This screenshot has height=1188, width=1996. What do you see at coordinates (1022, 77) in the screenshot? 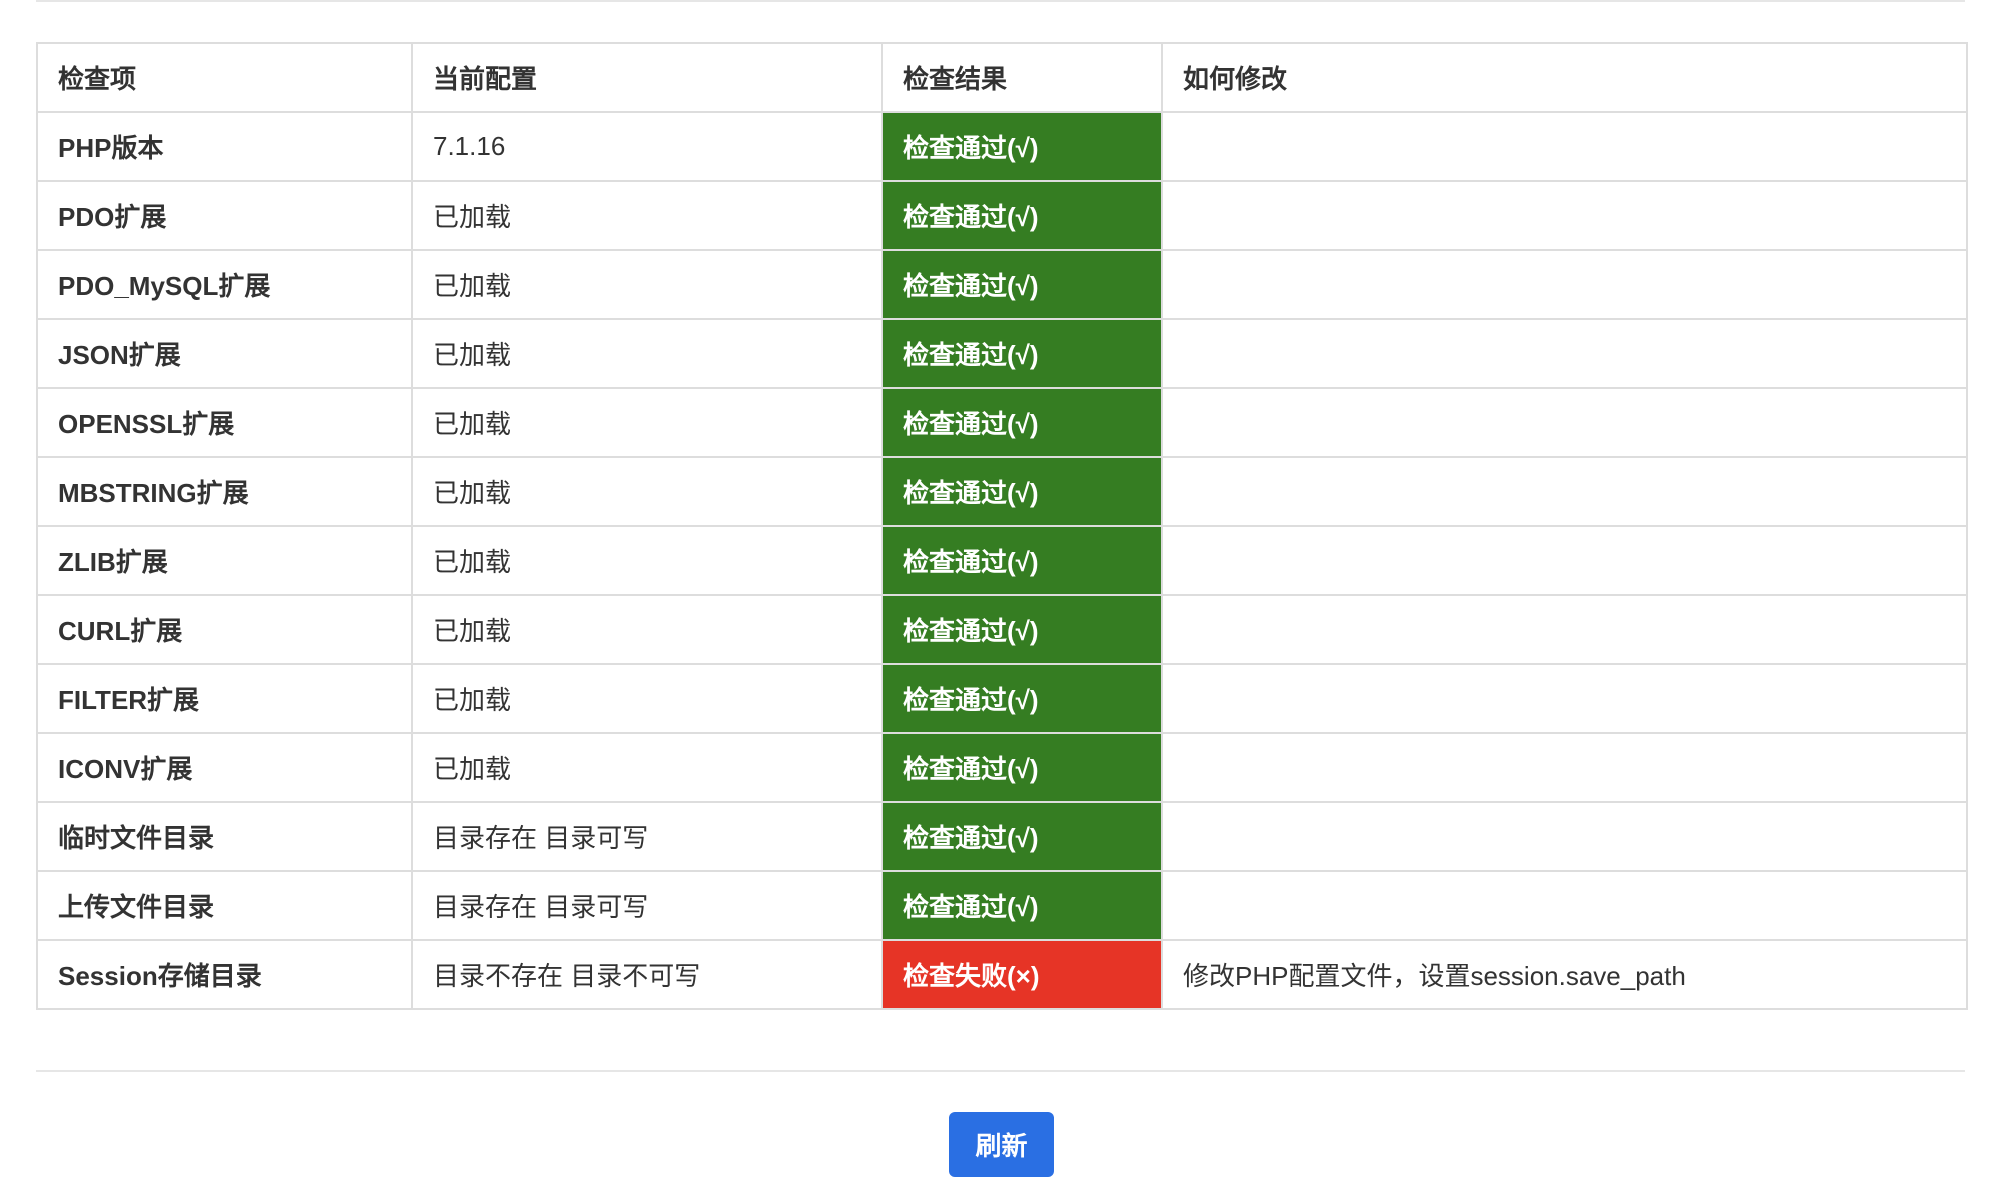
I see `header-check-result: 检查结果` at bounding box center [1022, 77].